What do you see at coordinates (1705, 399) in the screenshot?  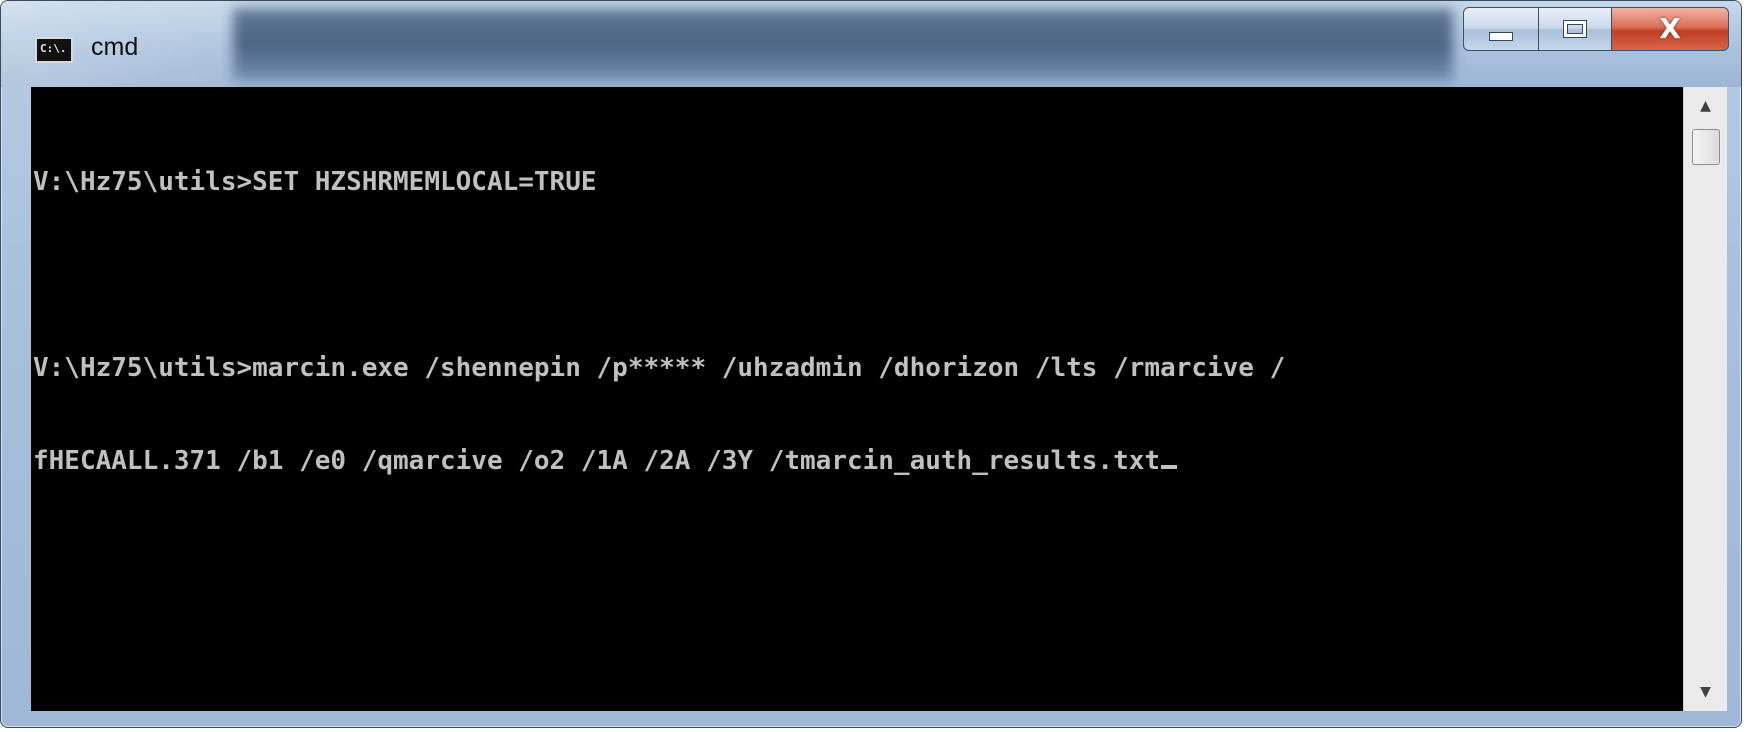 I see `vertical-scrollbar: ▲ ▼` at bounding box center [1705, 399].